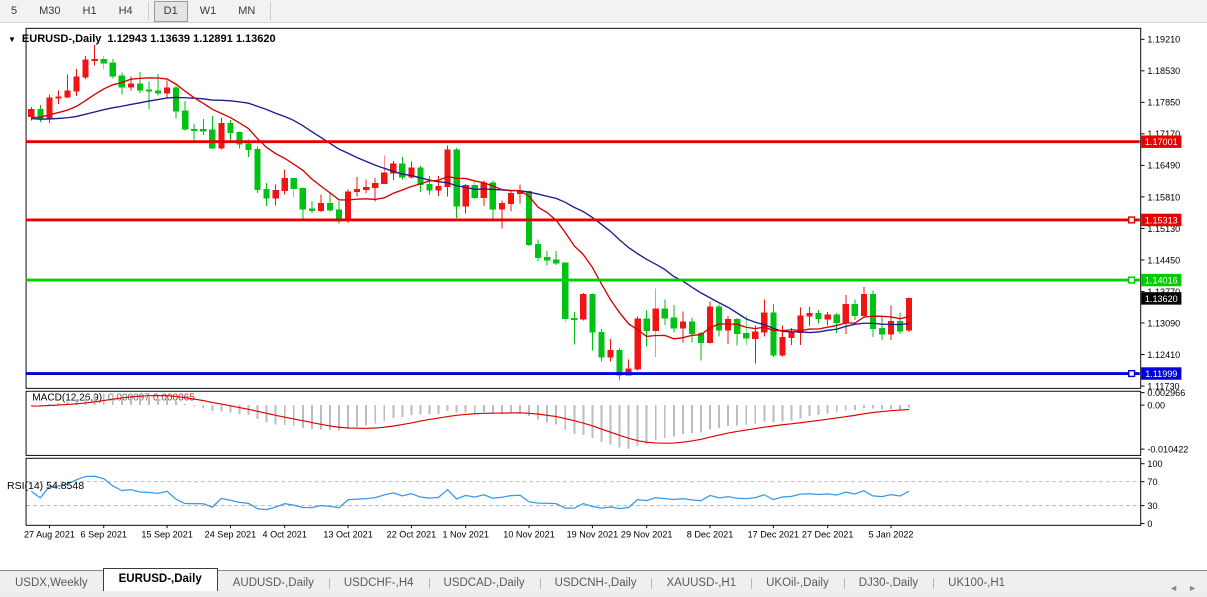 This screenshot has width=1207, height=597. Describe the element at coordinates (891, 535) in the screenshot. I see `svg-text: 5 Jan 2022` at that location.